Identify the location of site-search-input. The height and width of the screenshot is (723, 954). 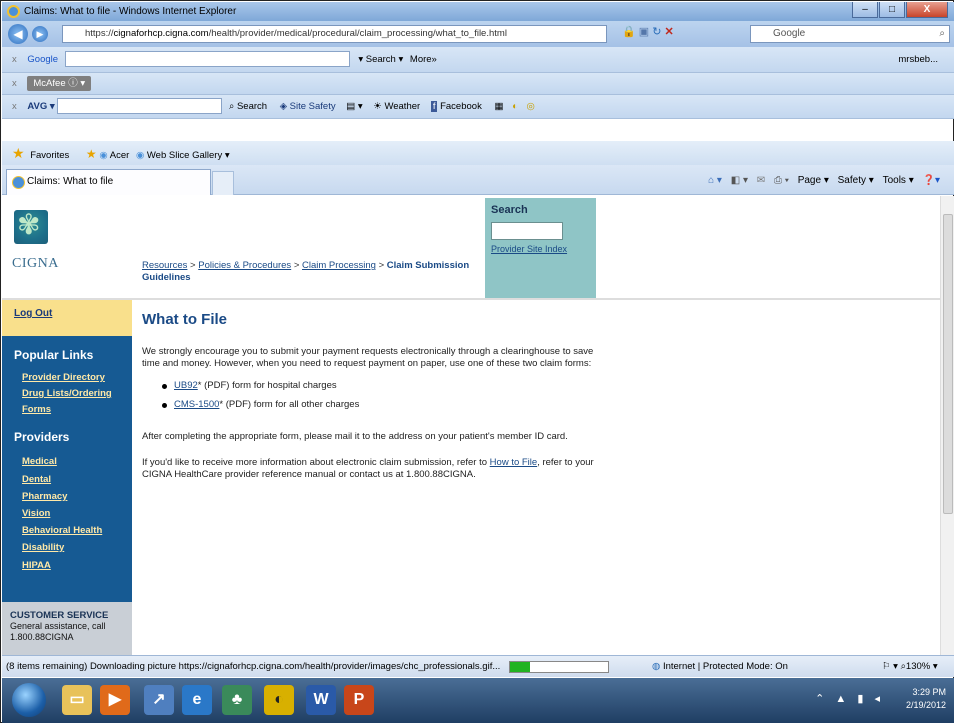
(527, 231).